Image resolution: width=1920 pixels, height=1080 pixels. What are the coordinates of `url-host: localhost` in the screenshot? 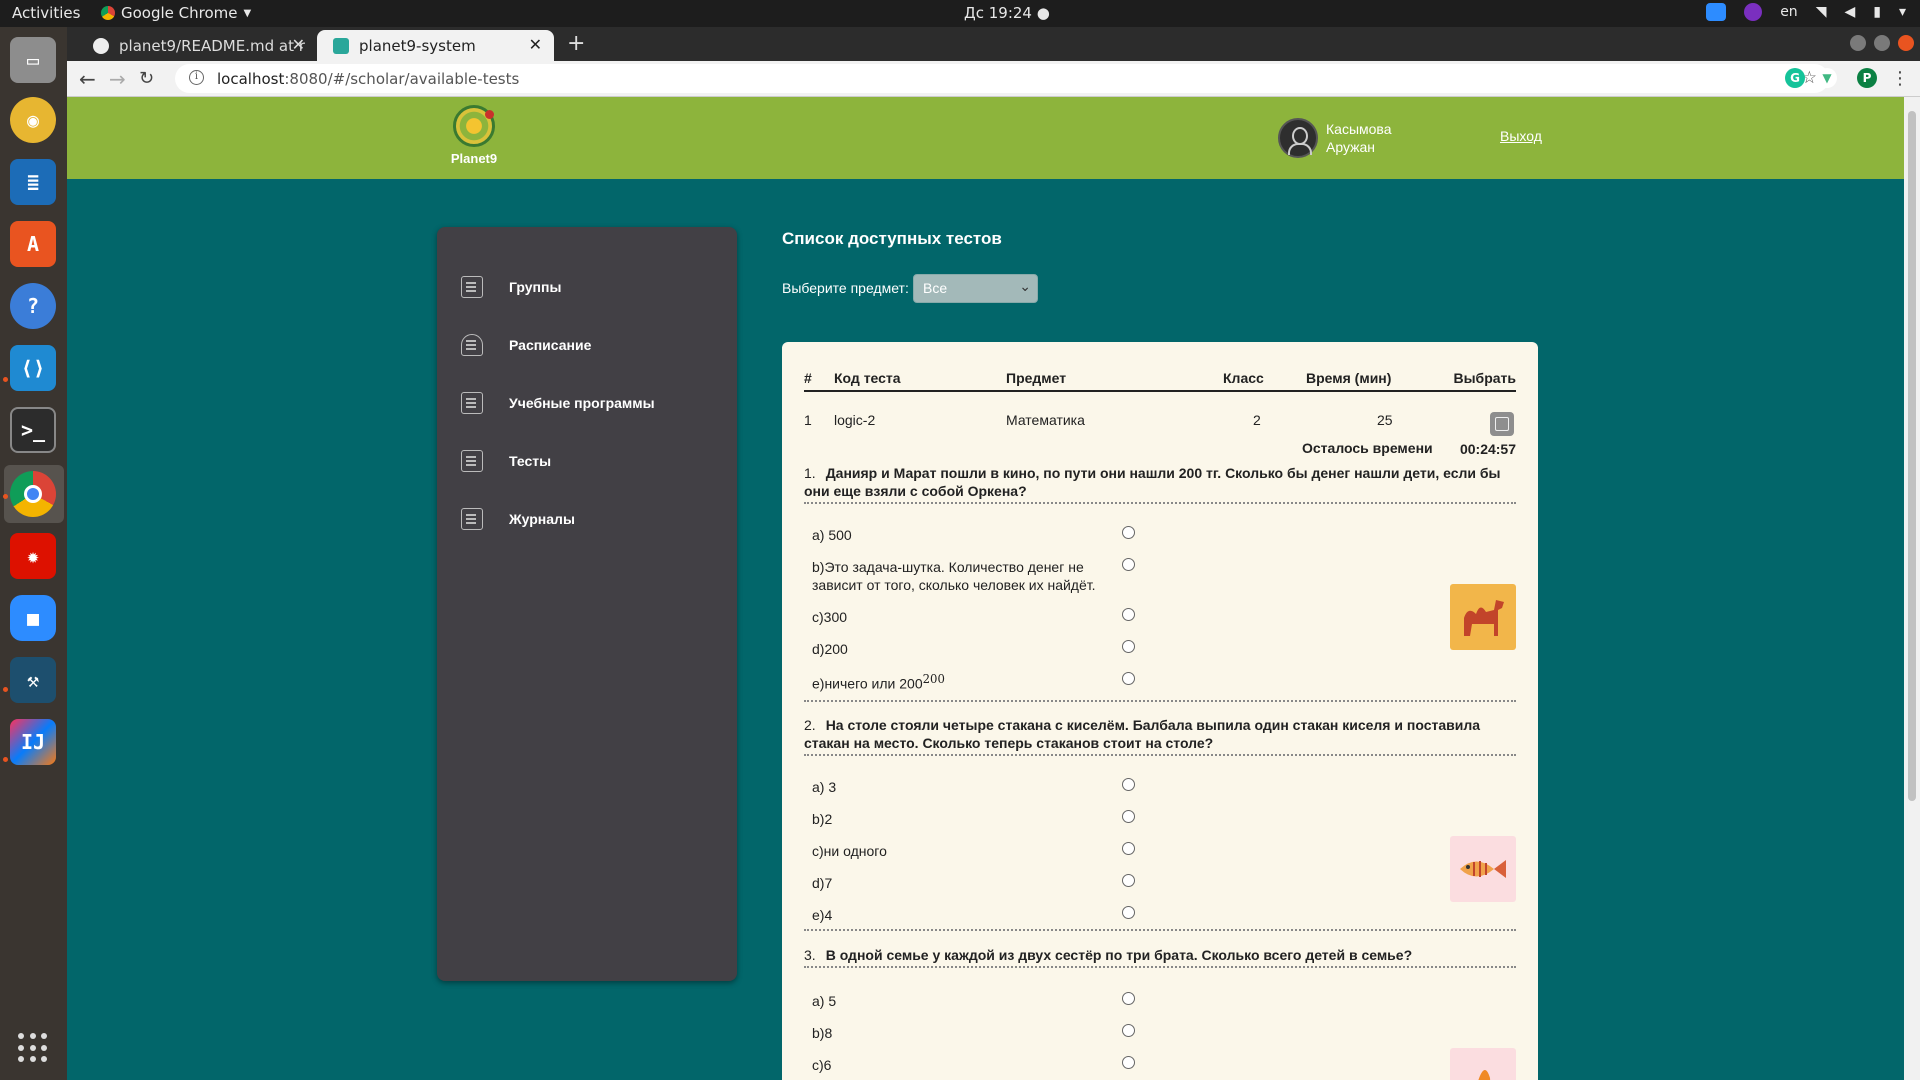 It's located at (251, 78).